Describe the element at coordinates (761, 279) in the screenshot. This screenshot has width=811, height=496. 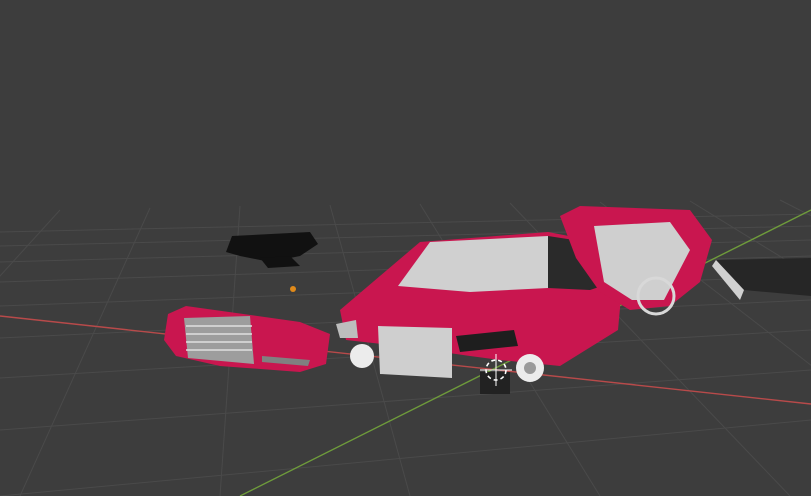
I see `side-panel` at that location.